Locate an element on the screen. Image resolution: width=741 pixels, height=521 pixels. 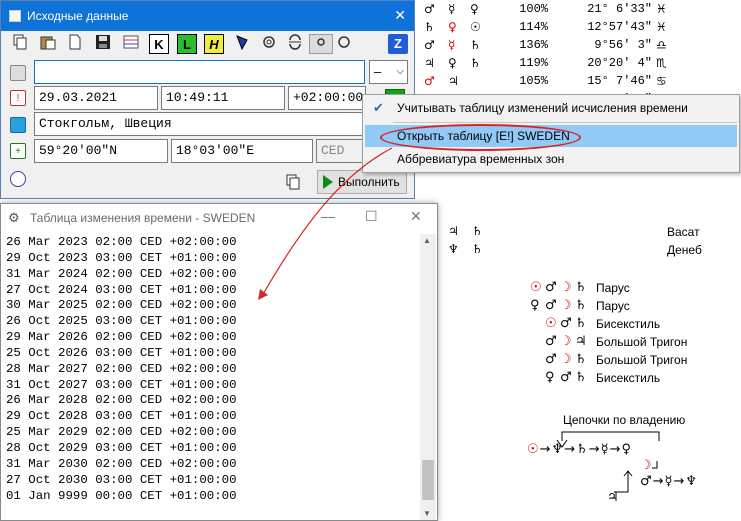
planet-glyph: ♆ is located at coordinates (453, 249).